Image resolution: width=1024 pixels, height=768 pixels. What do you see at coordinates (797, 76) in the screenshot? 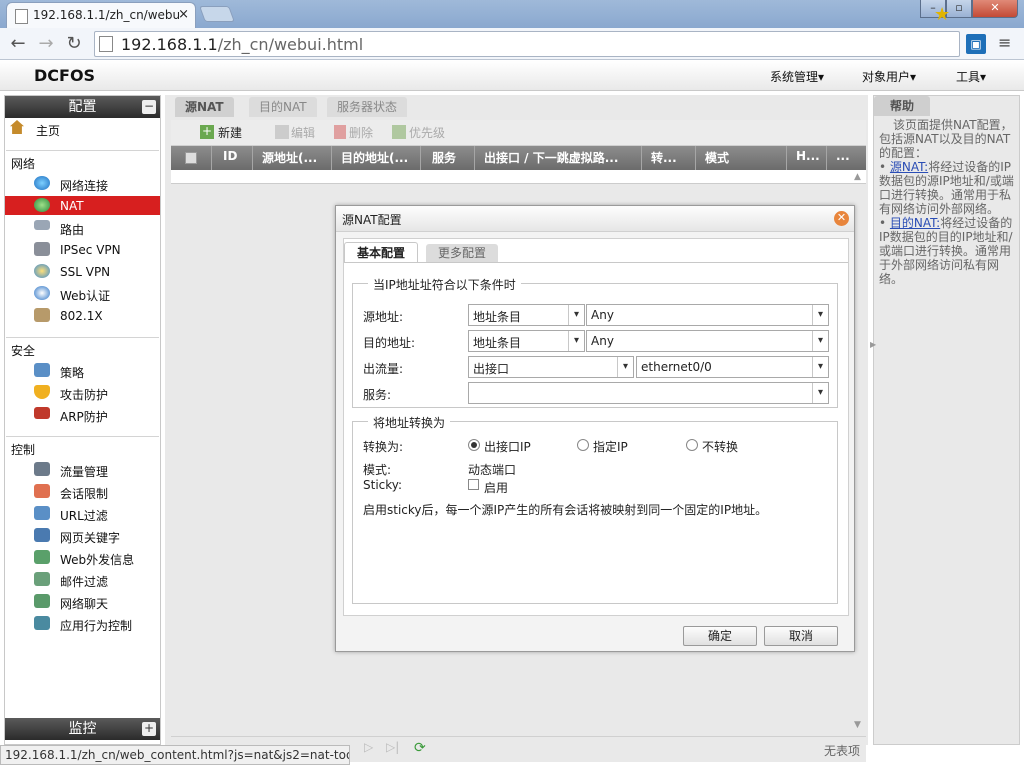
I see `menu-system-admin: 系统管理▾` at bounding box center [797, 76].